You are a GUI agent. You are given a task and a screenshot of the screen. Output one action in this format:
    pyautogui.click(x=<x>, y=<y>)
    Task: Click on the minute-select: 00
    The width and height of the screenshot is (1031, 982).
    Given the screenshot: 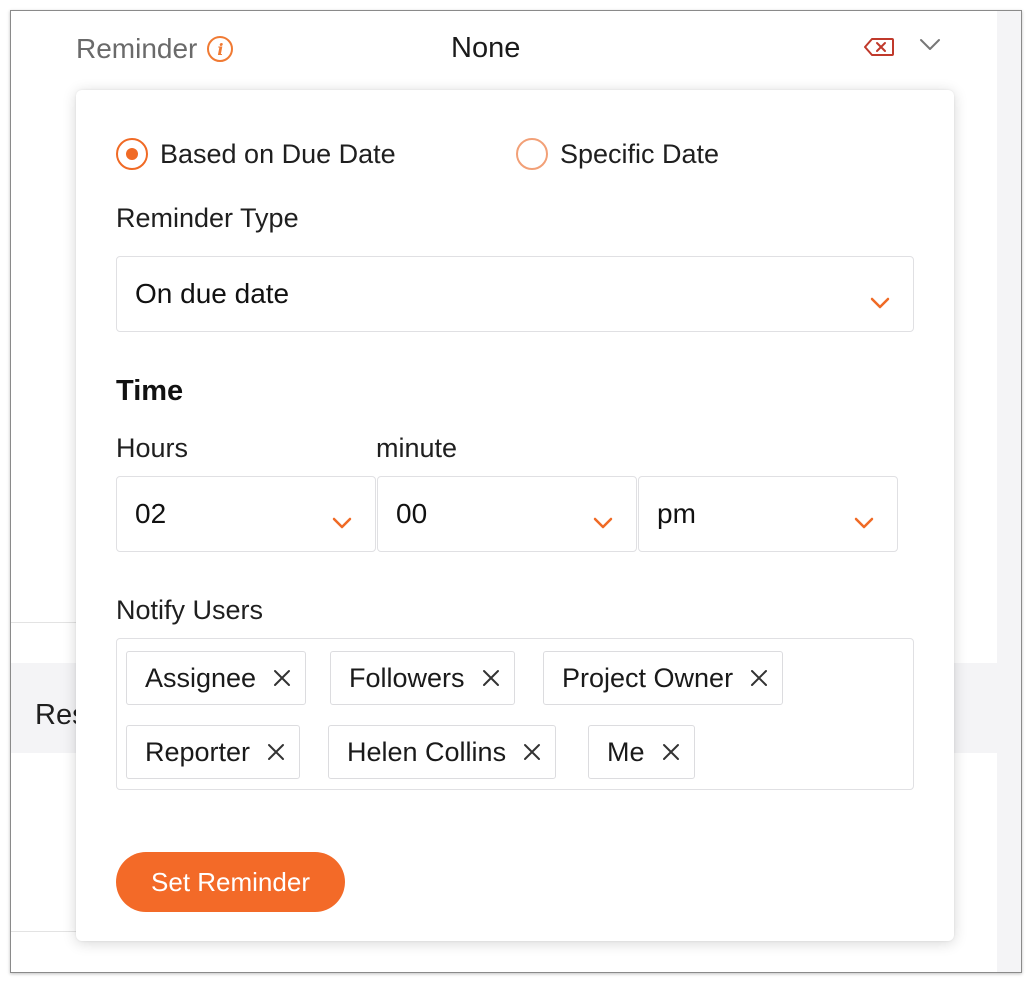 What is the action you would take?
    pyautogui.click(x=507, y=514)
    